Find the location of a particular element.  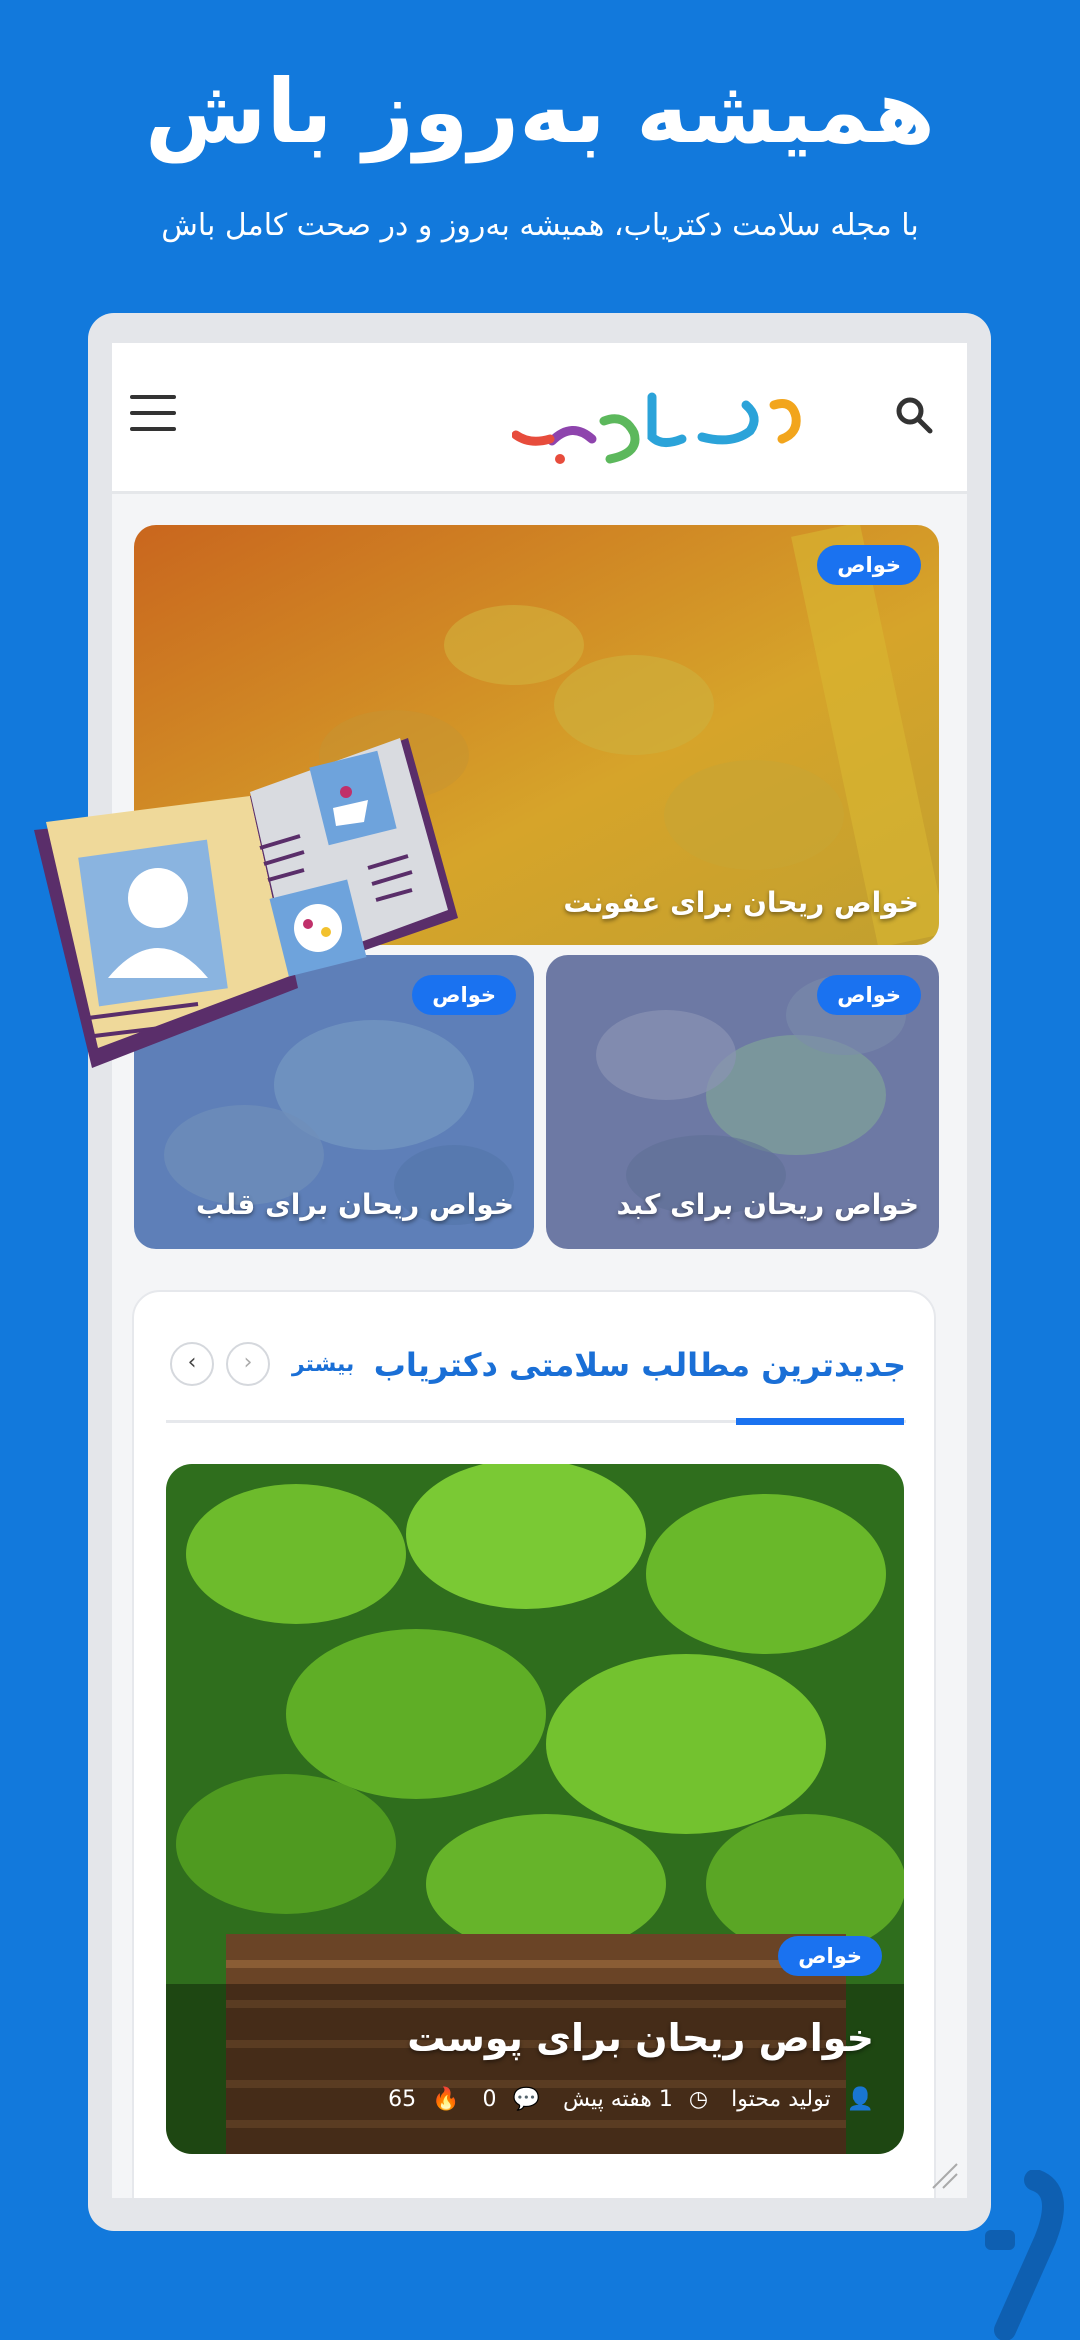

article-title: خواص ریحان برای پوست is located at coordinates (640, 2038).